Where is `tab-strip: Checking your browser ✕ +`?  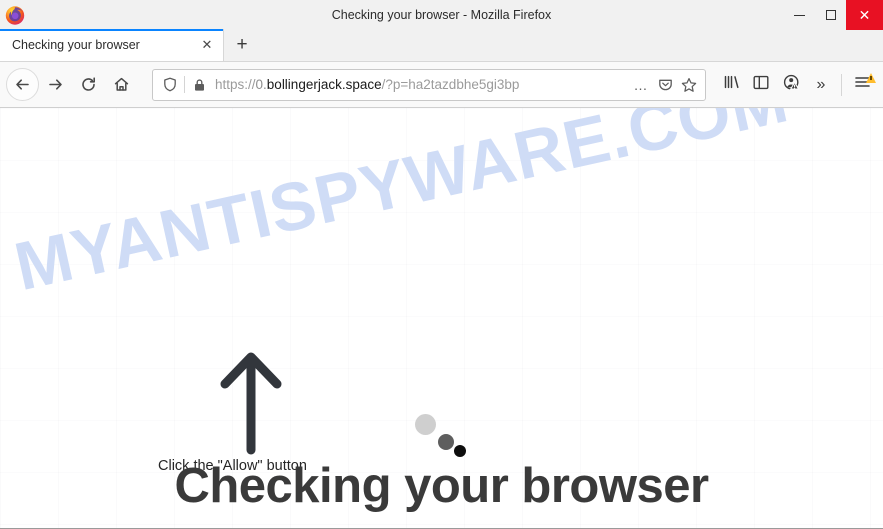
tab-strip: Checking your browser ✕ + is located at coordinates (441, 45).